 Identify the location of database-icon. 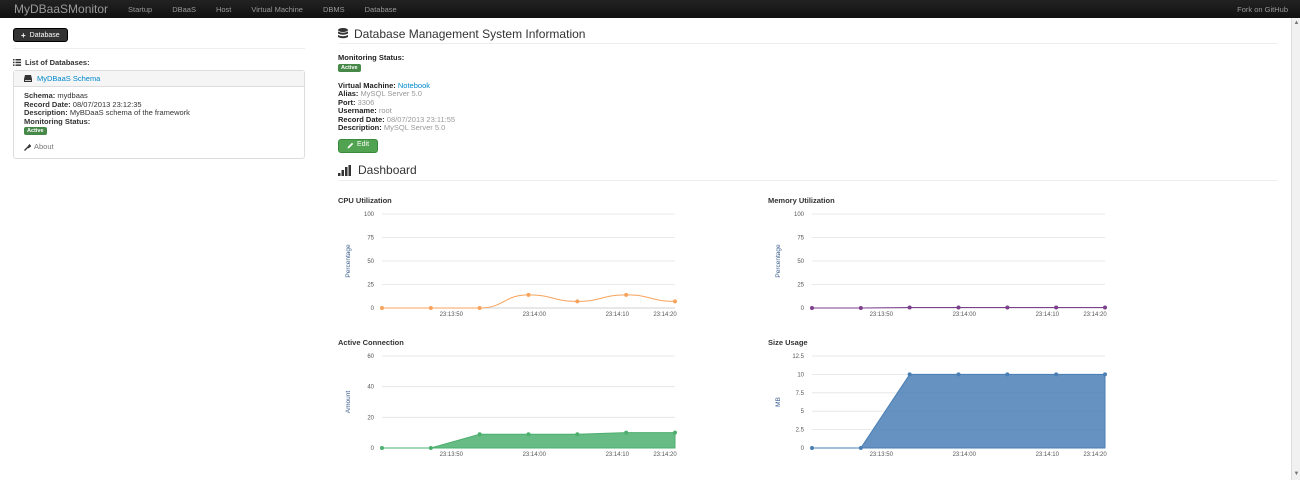
(343, 33).